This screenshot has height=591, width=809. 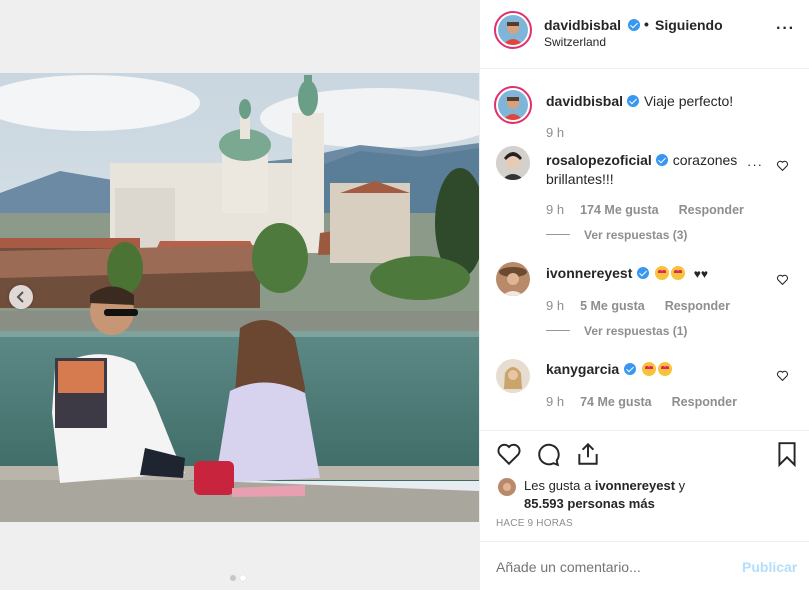 I want to click on heart-icon, so click(x=509, y=454).